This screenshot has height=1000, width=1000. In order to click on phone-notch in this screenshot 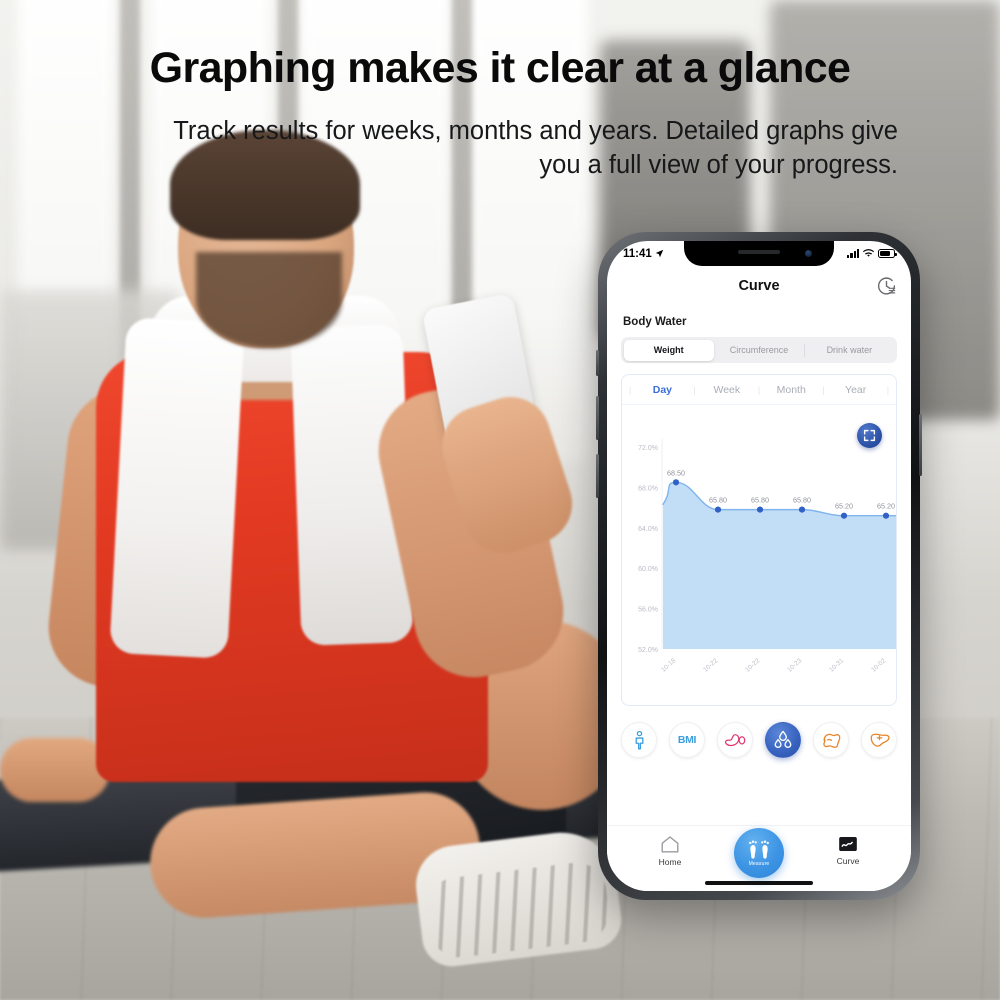, I will do `click(759, 253)`.